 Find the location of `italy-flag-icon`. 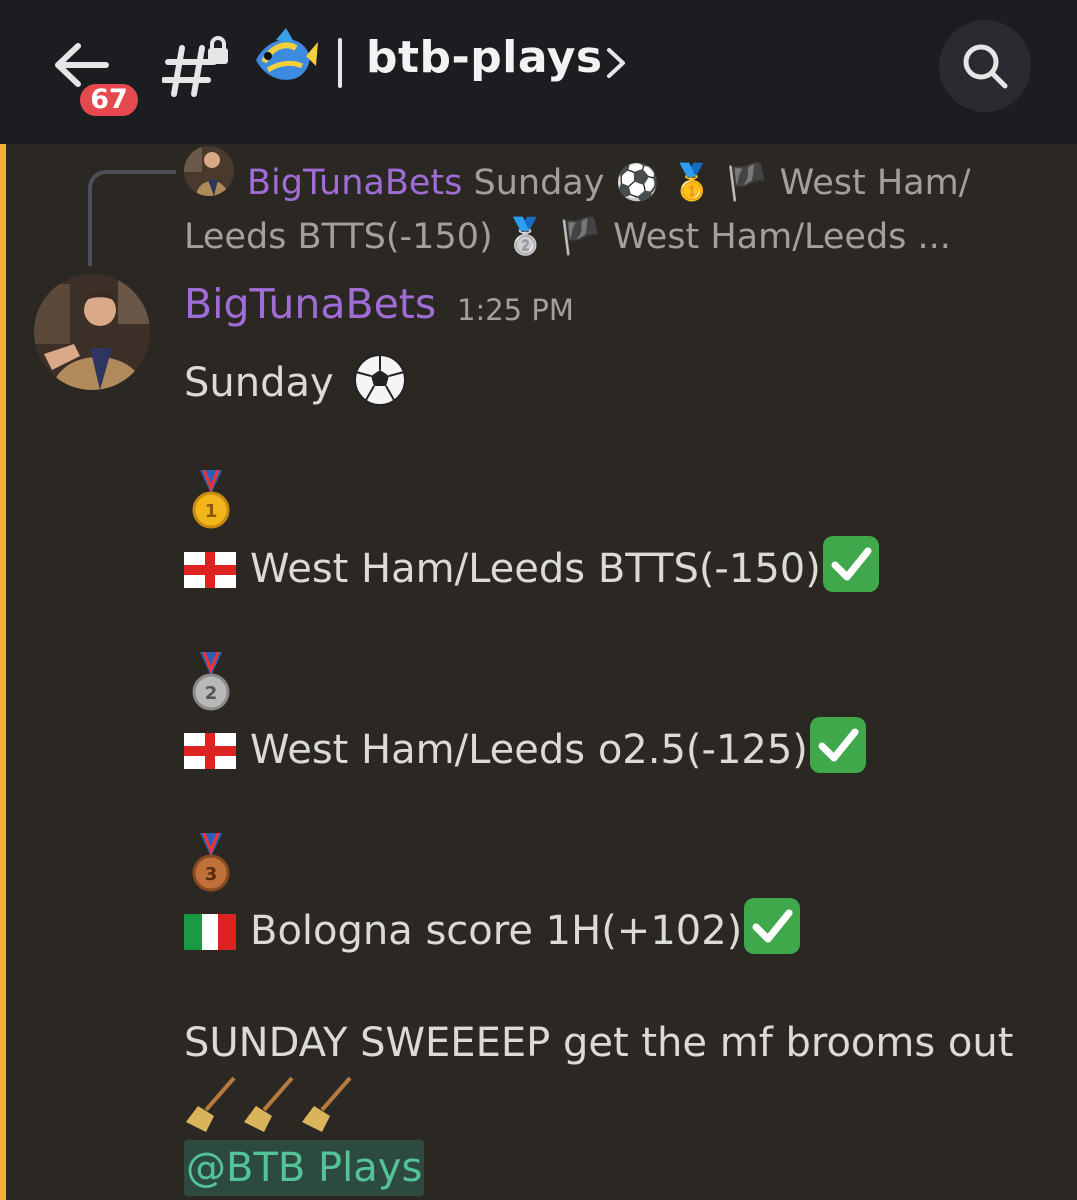

italy-flag-icon is located at coordinates (210, 932).